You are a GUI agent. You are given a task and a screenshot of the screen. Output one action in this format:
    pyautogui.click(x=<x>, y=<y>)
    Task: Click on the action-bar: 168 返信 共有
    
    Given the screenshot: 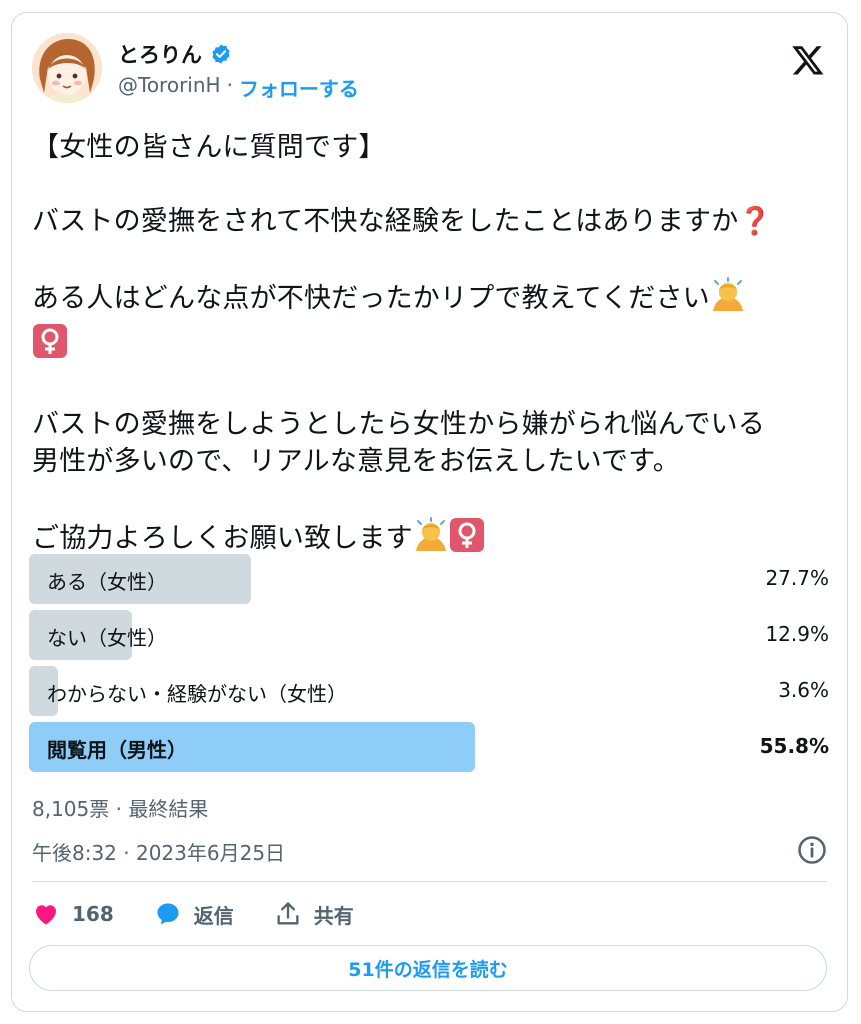 What is the action you would take?
    pyautogui.click(x=213, y=914)
    